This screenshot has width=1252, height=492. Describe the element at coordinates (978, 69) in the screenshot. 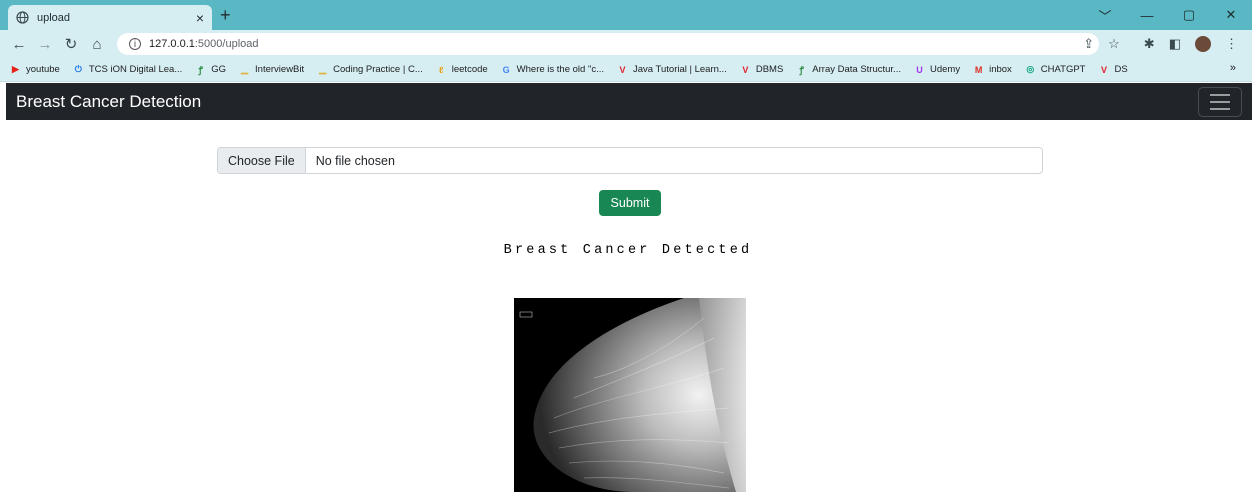

I see `gmail-icon: M` at that location.